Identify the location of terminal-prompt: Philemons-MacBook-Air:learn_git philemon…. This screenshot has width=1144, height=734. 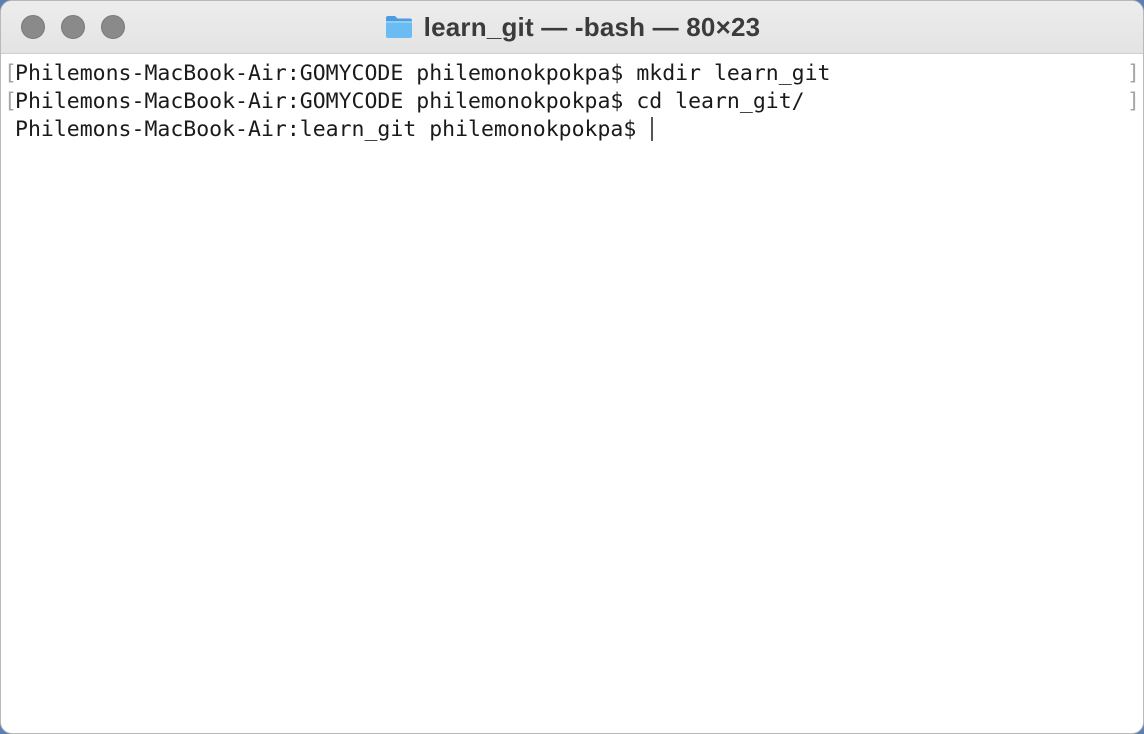
(334, 130).